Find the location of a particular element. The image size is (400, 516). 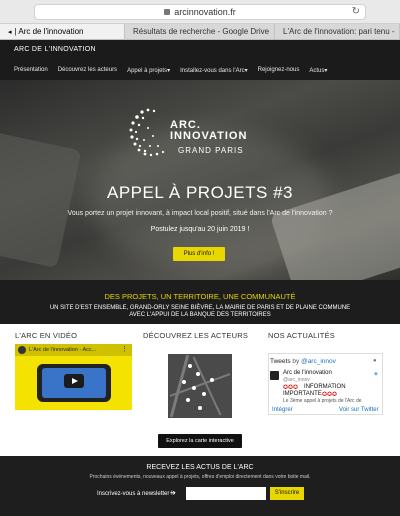

logo-wordmark: ARC. INNOVATION is located at coordinates (208, 131).